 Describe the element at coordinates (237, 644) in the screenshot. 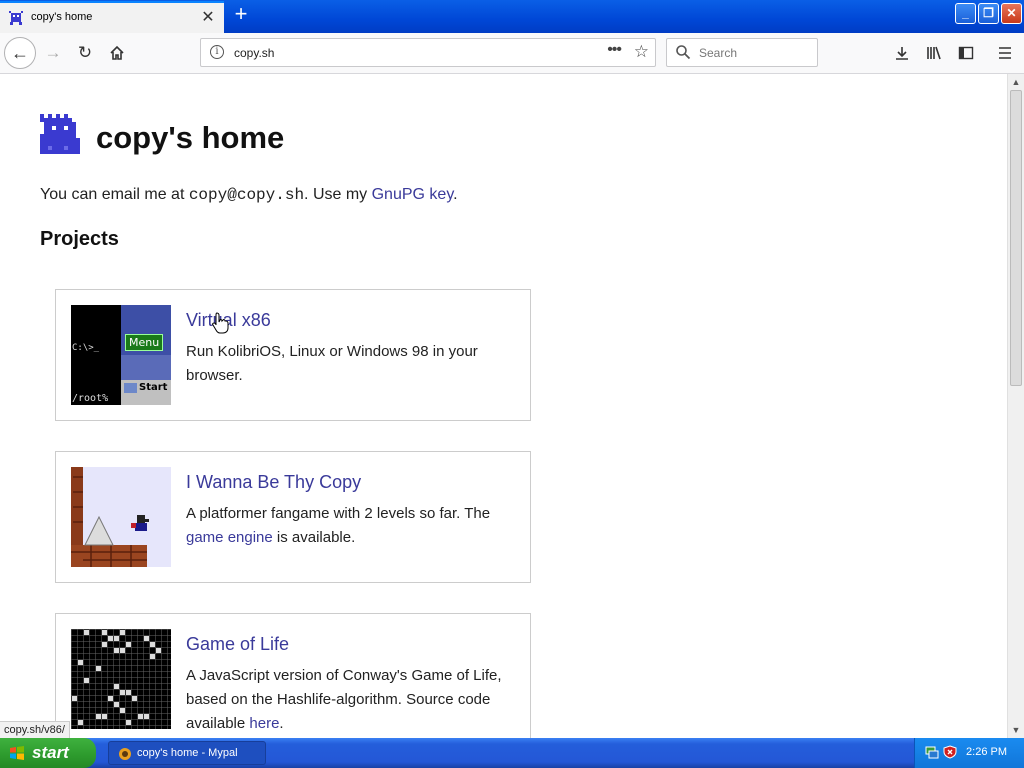

I see `game-of-life-link: Game of Life` at that location.